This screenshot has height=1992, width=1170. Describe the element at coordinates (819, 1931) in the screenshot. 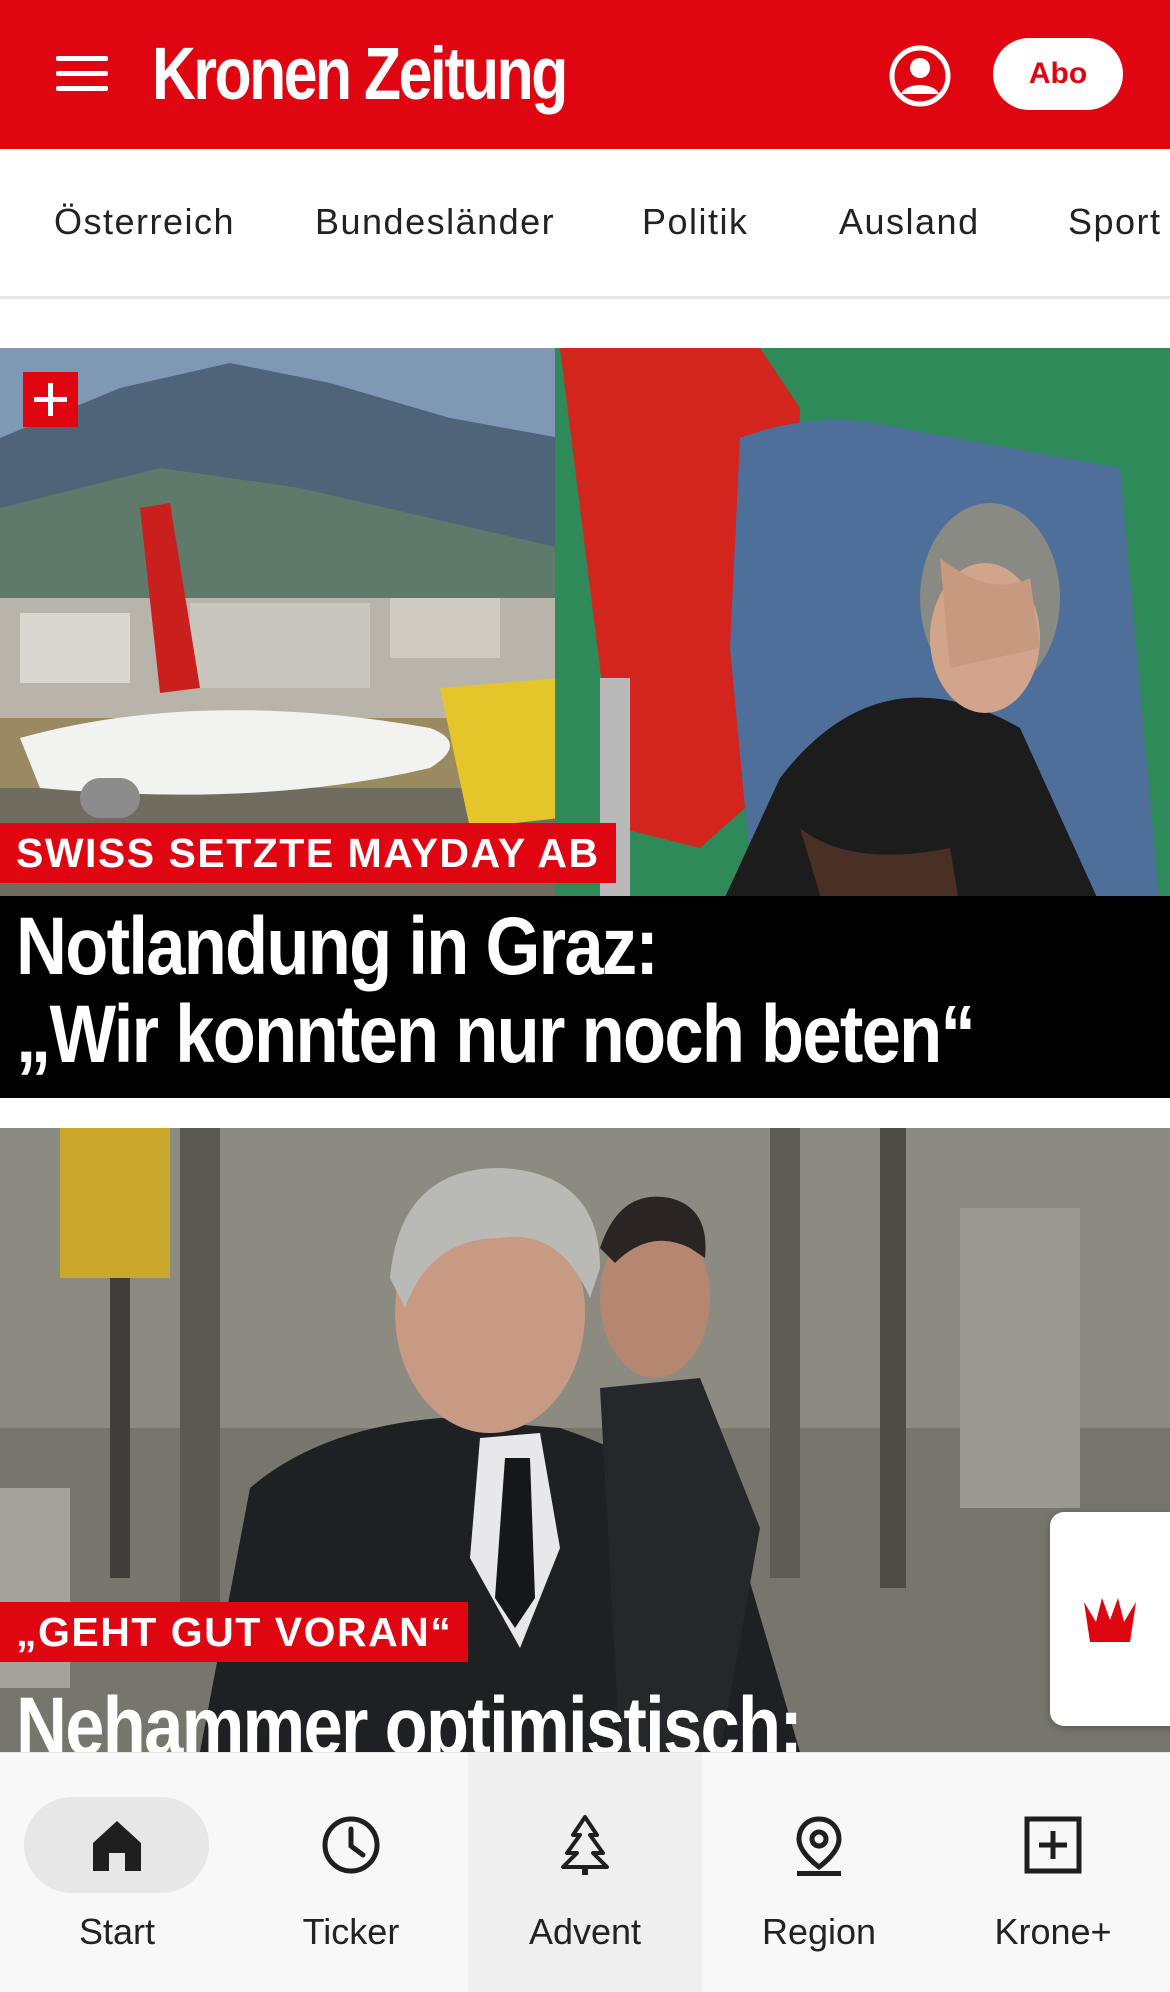

I see `bottom-nav-label: Region` at that location.